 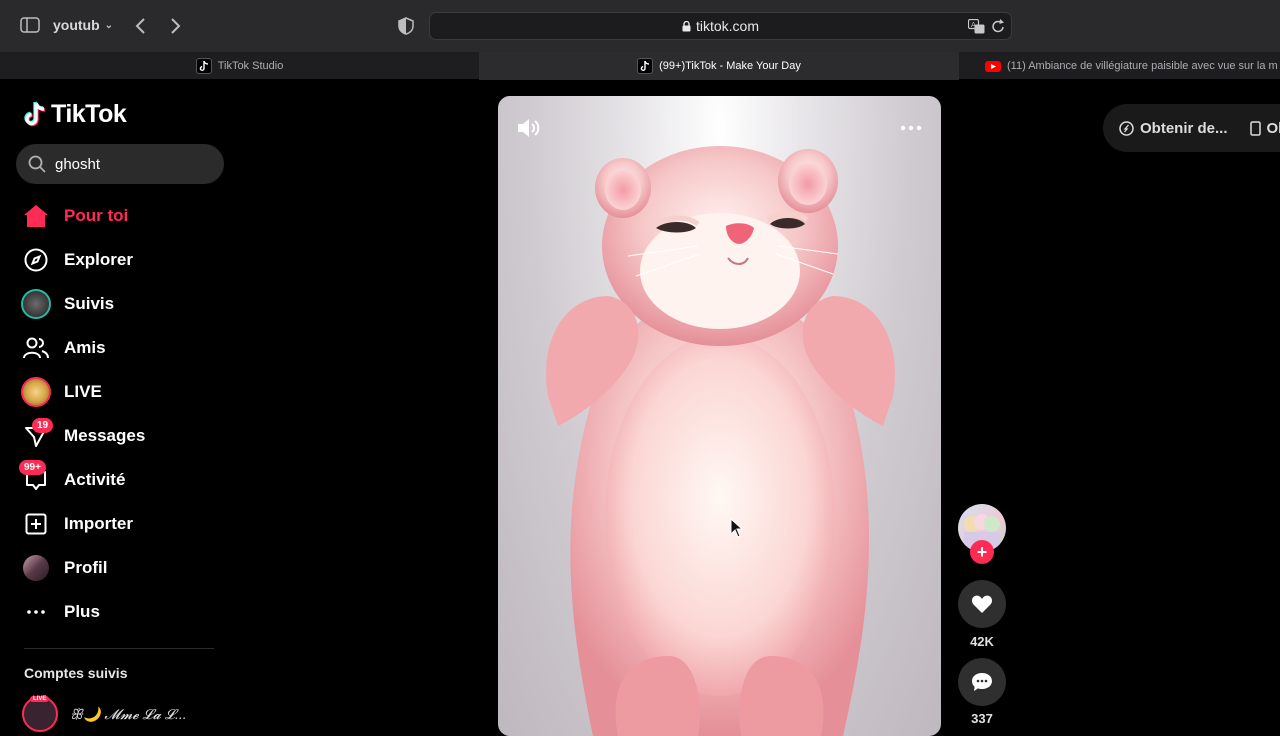 What do you see at coordinates (911, 128) in the screenshot?
I see `ellipsis-icon` at bounding box center [911, 128].